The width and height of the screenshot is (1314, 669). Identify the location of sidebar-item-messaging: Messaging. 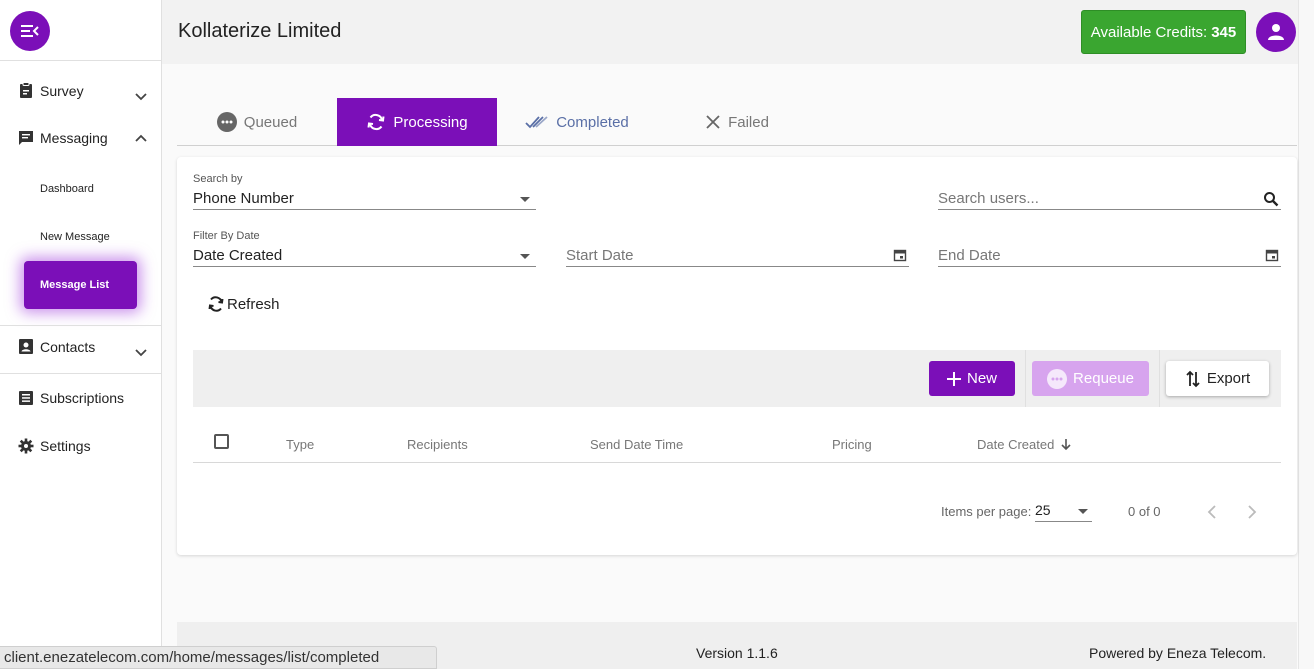
(63, 138).